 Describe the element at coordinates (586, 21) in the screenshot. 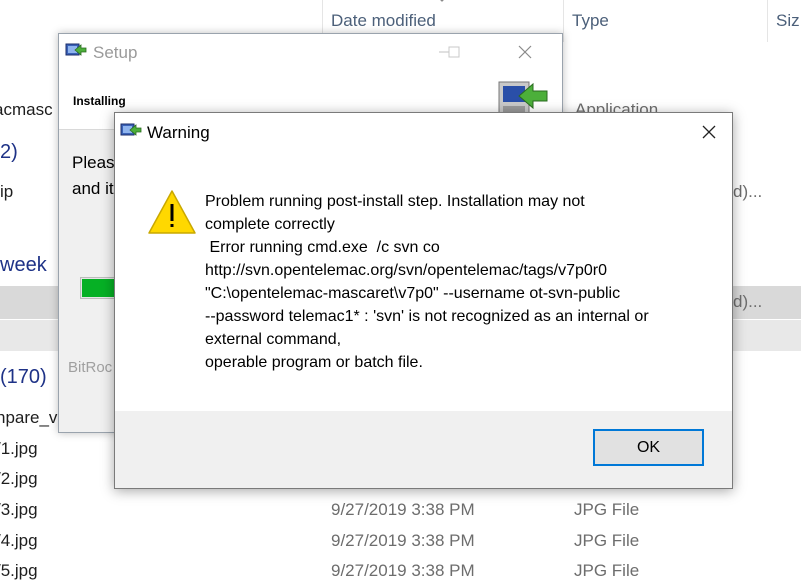

I see `column-header-type: Type` at that location.